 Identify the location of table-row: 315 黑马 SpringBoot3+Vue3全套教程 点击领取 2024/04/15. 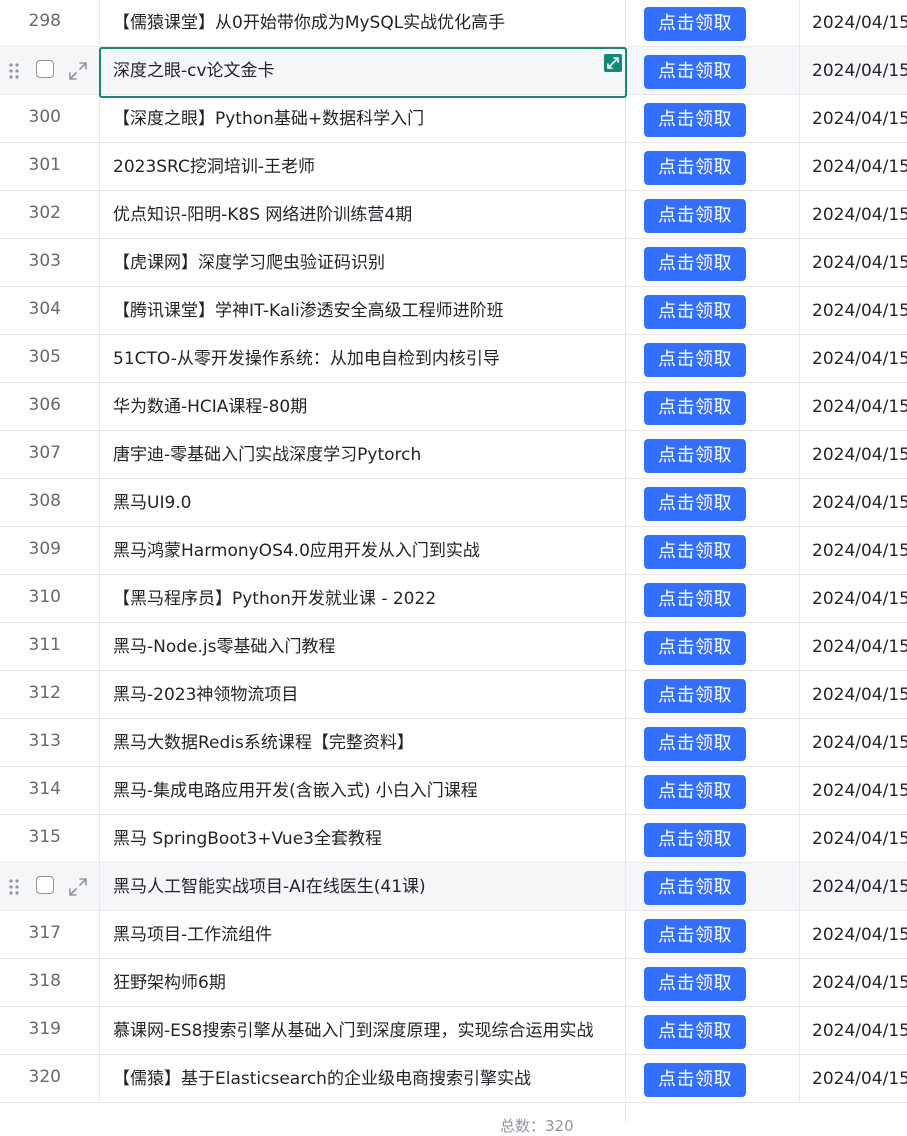
(453, 839).